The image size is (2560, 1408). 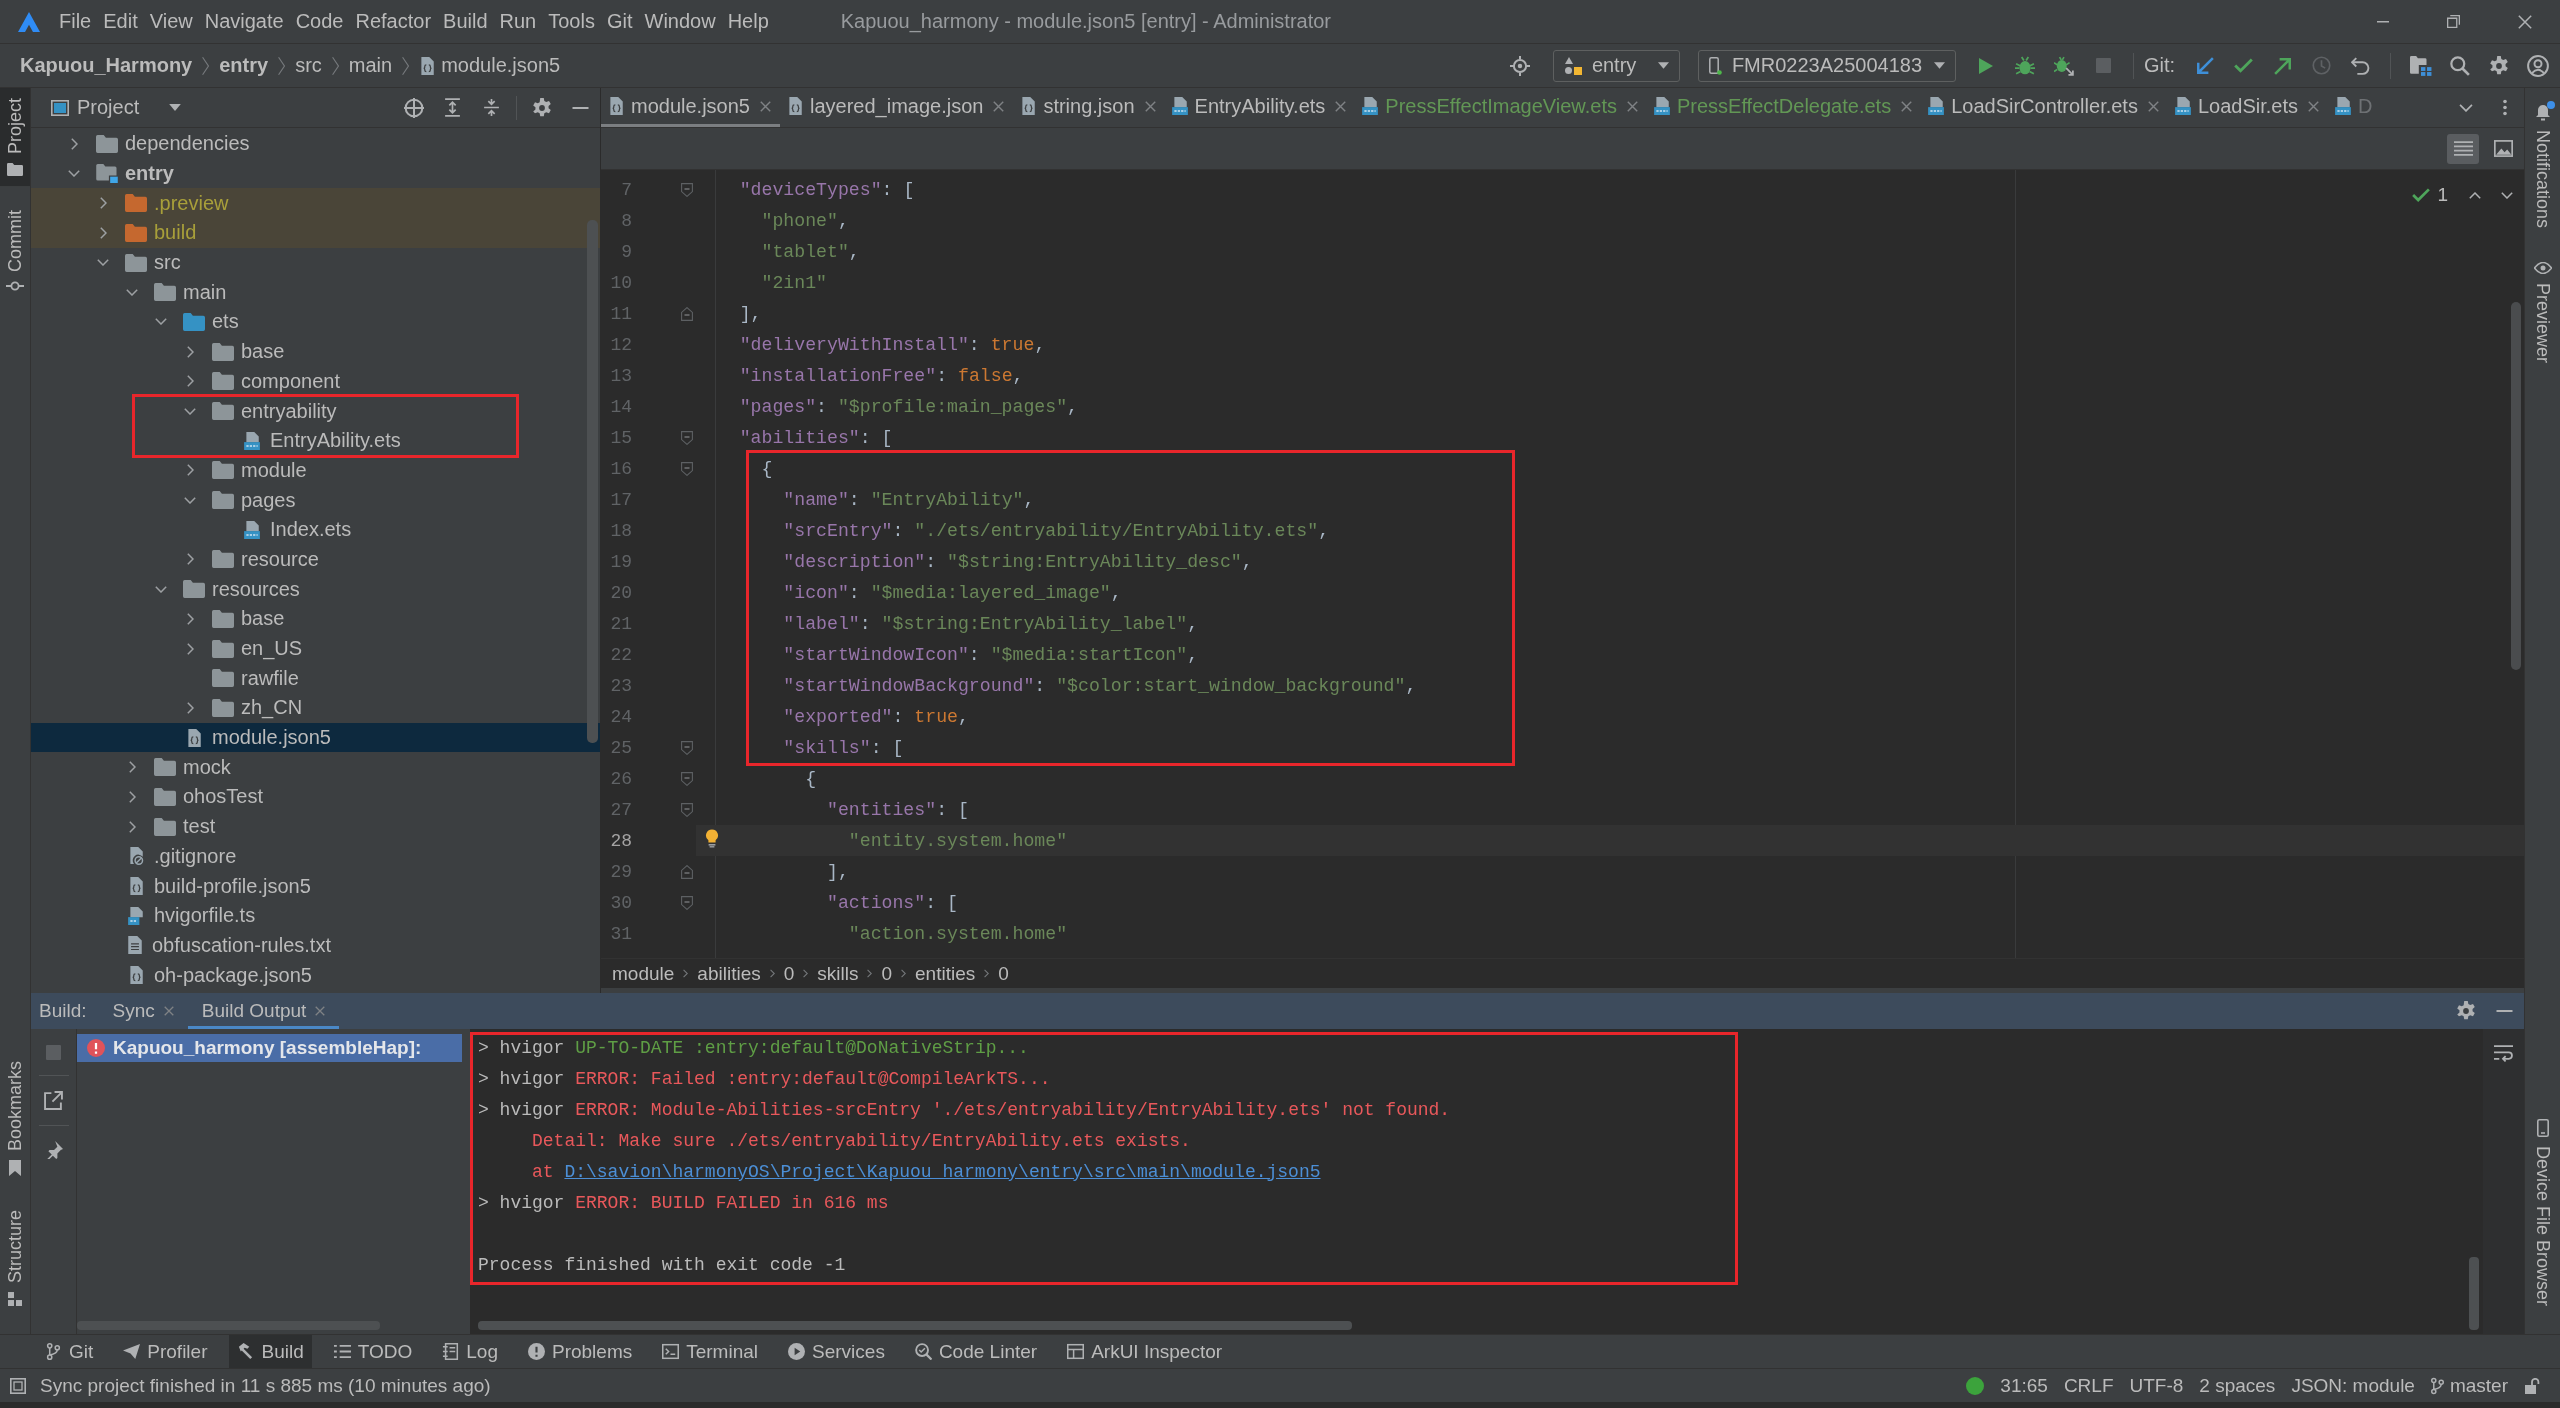 What do you see at coordinates (2542, 166) in the screenshot?
I see `tool-window-tab: Notifications` at bounding box center [2542, 166].